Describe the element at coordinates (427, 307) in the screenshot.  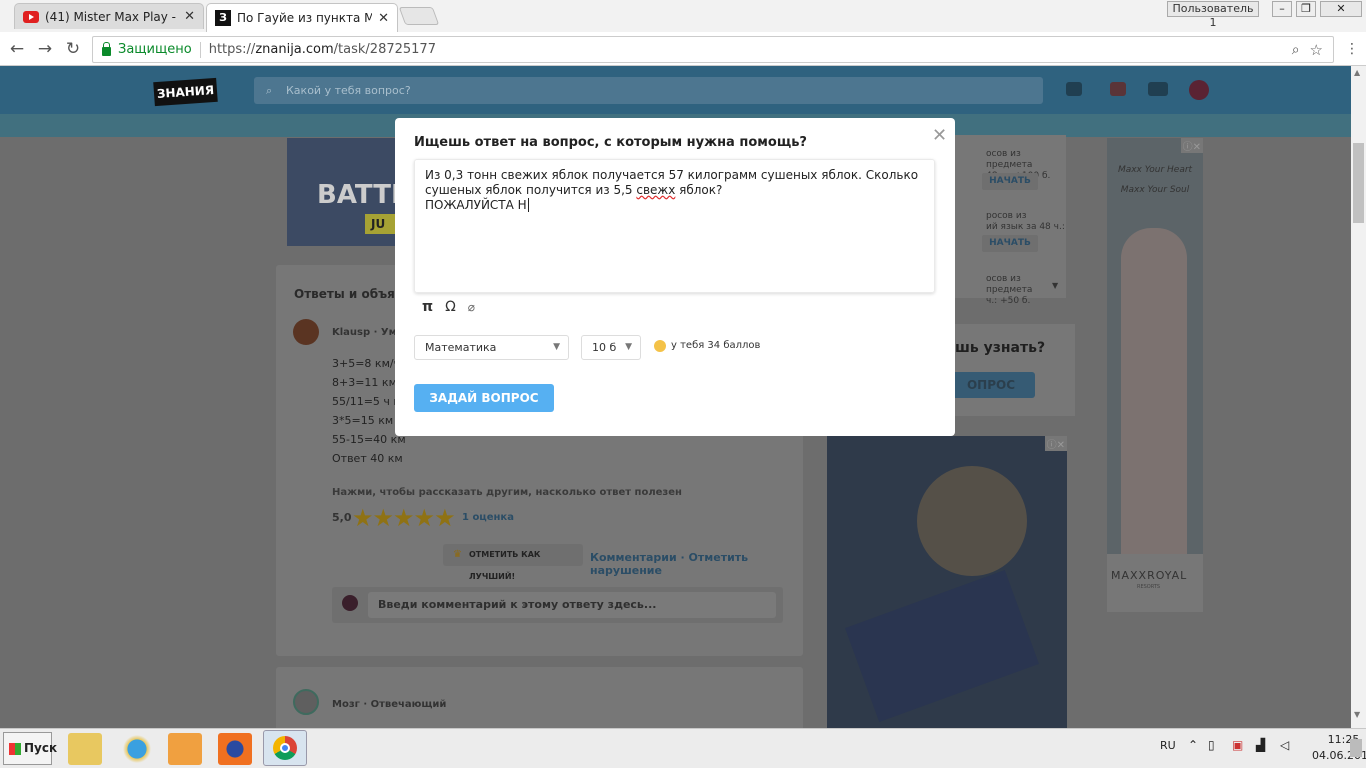
I see `pi-icon: π` at that location.